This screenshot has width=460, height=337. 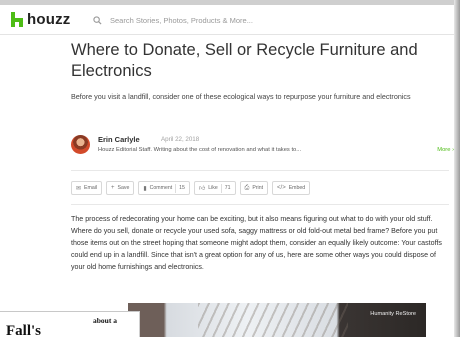 I want to click on comment-button: ▮ Comment 15, so click(x=164, y=188).